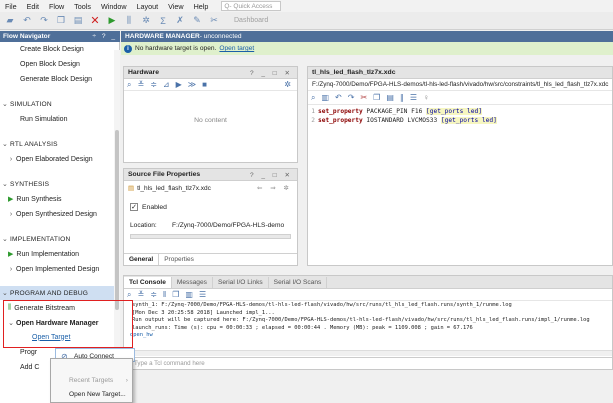 The image size is (613, 403). What do you see at coordinates (59, 119) in the screenshot?
I see `flow-item-run-simulation: Run Simulation` at bounding box center [59, 119].